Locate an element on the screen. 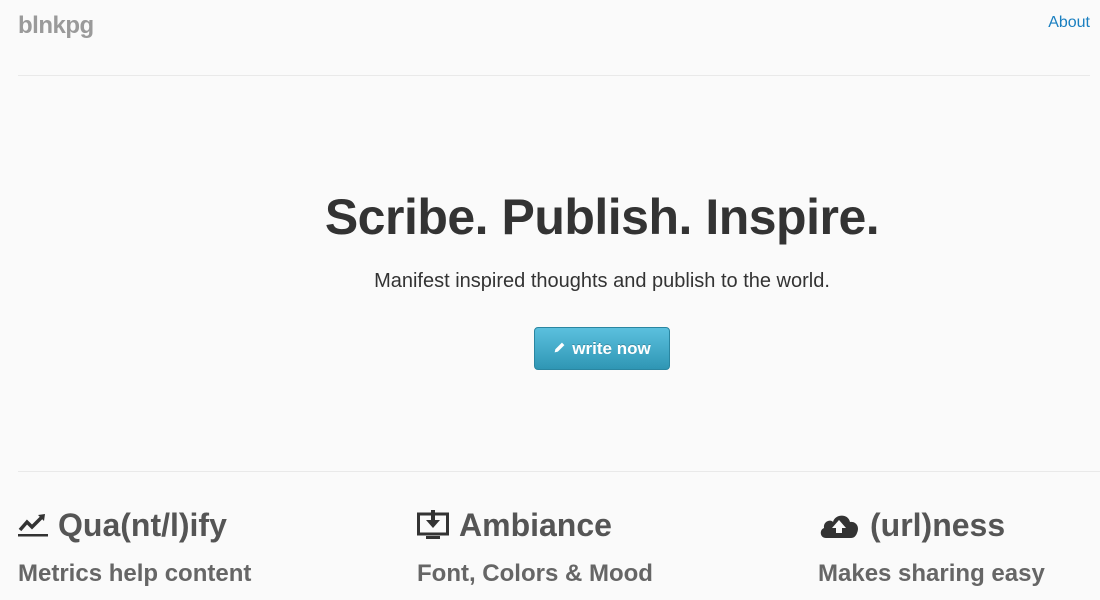 The height and width of the screenshot is (600, 1100). feature-title: Ambiance is located at coordinates (535, 524).